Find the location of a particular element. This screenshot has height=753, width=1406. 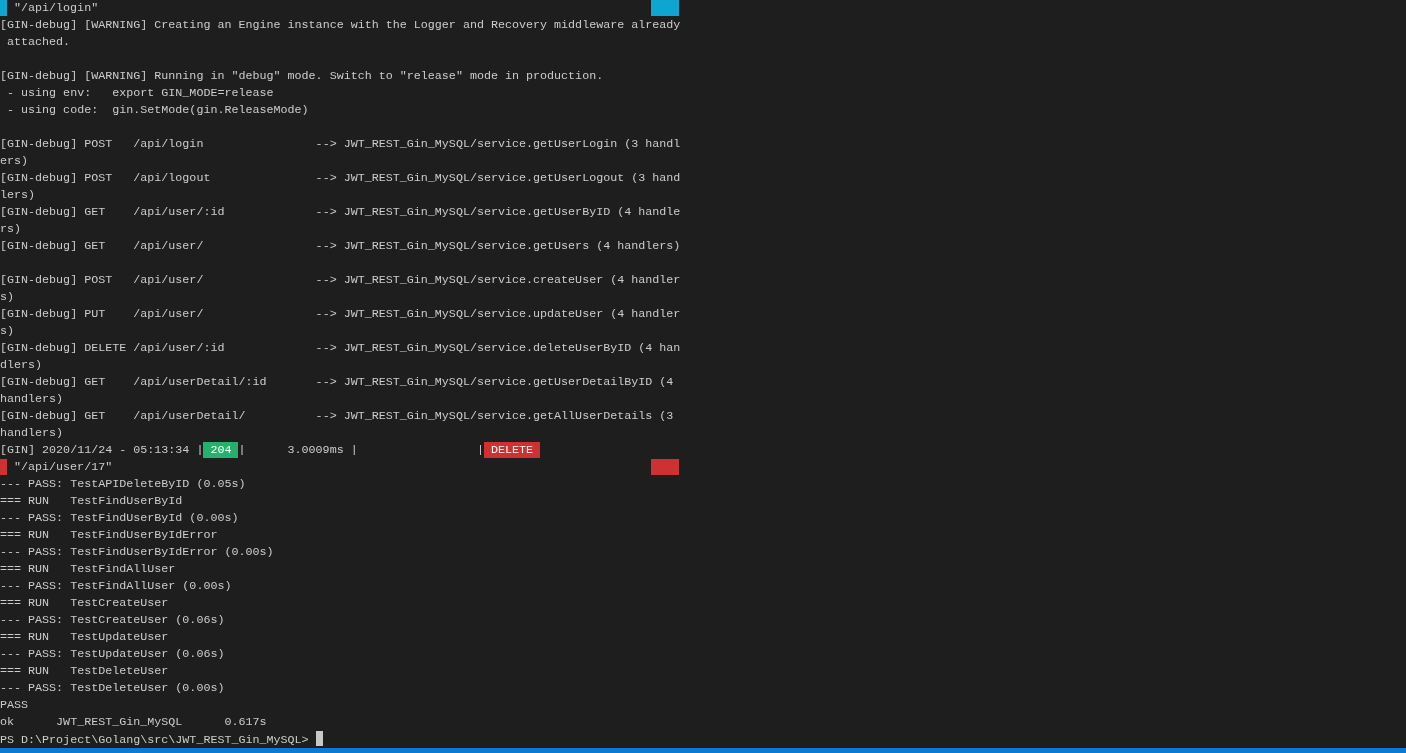

terminal-line: [GIN-debug] [WARNING] Running in "debug" mode. Switch to "release" mode in production. is located at coordinates (302, 76).